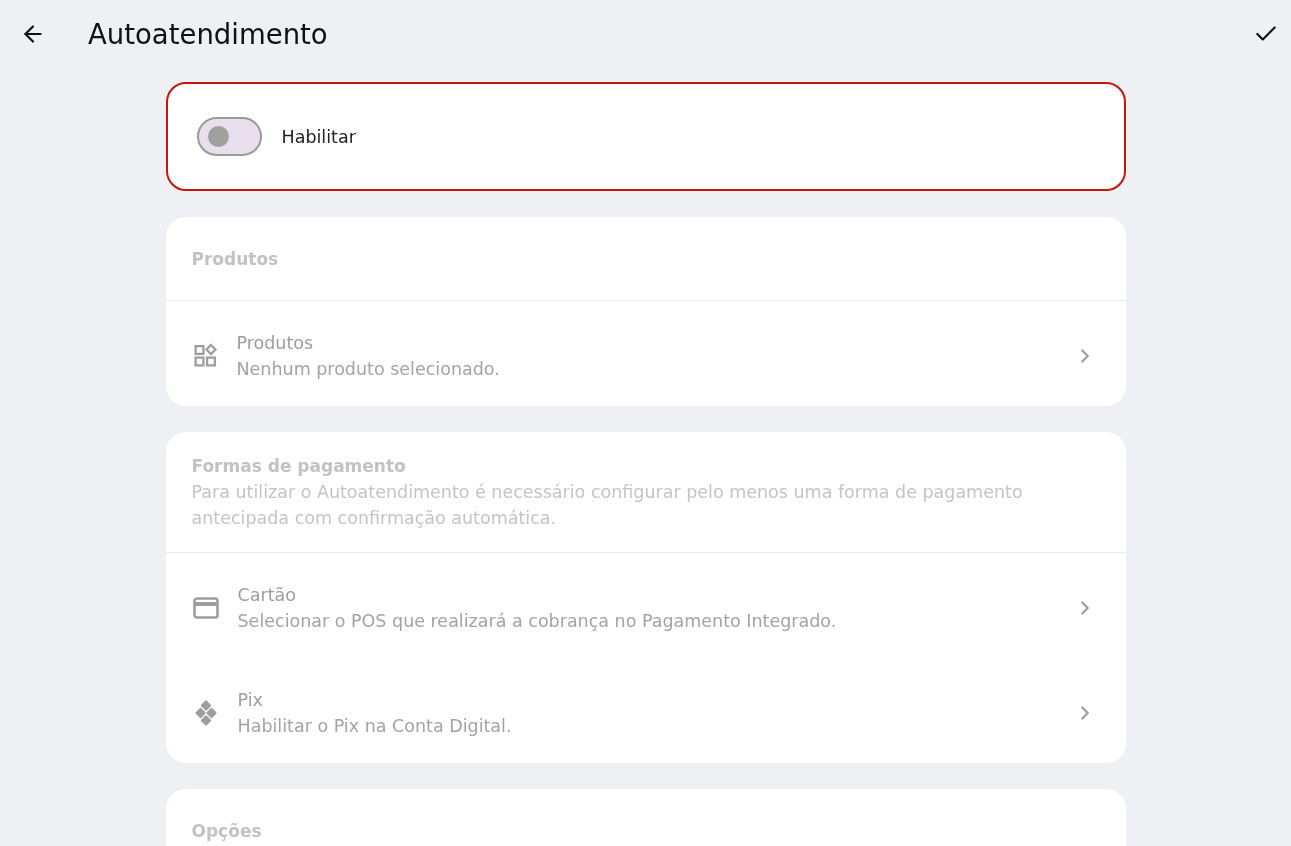 This screenshot has width=1291, height=846. What do you see at coordinates (235, 259) in the screenshot?
I see `section-title: Produtos` at bounding box center [235, 259].